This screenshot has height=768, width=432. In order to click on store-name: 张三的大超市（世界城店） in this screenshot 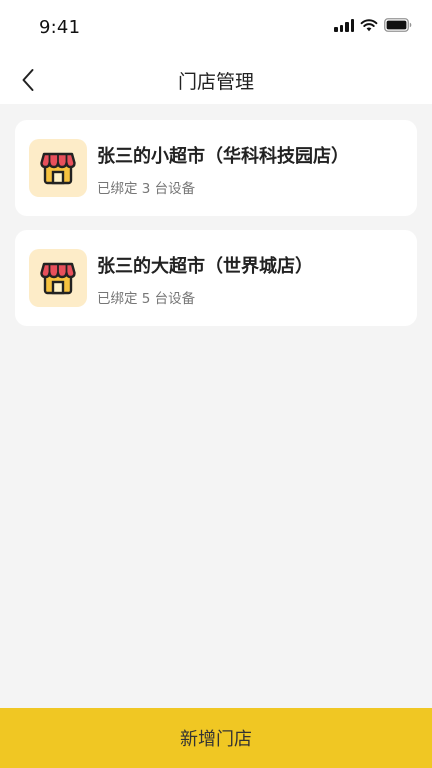, I will do `click(205, 266)`.